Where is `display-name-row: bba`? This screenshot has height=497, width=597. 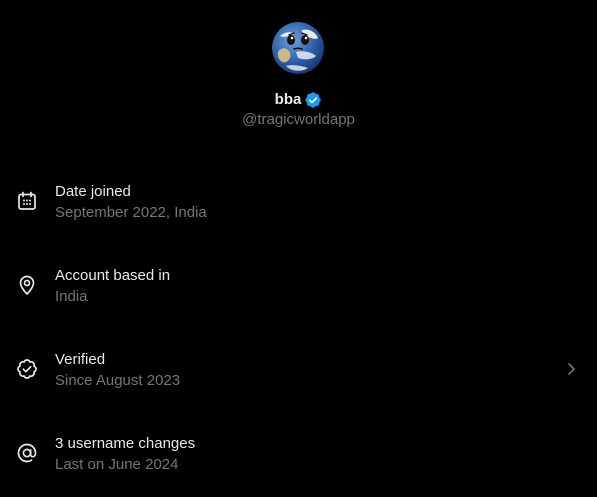
display-name-row: bba is located at coordinates (298, 100).